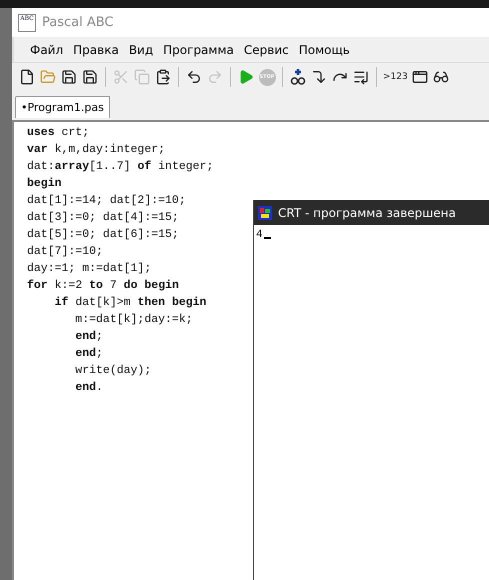 Image resolution: width=489 pixels, height=580 pixels. Describe the element at coordinates (62, 107) in the screenshot. I see `file-tab: •Program1.pas` at that location.